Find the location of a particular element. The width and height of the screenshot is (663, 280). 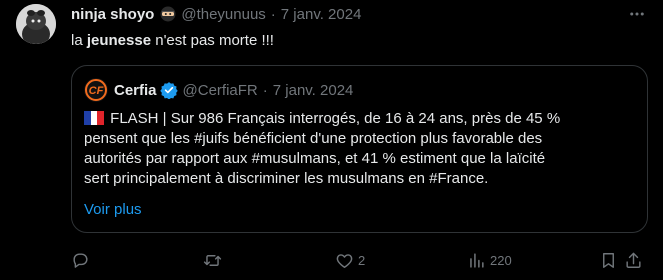

svg-text: CF is located at coordinates (96, 91).